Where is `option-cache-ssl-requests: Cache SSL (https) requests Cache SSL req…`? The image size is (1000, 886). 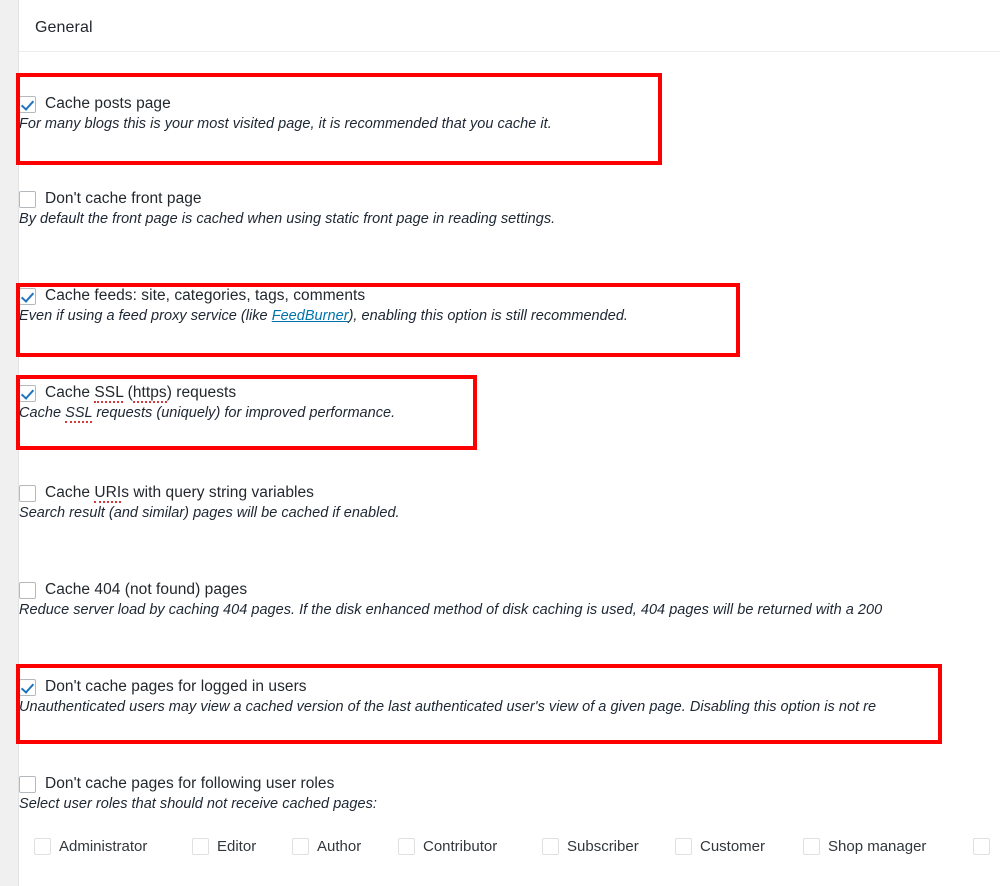
option-cache-ssl-requests: Cache SSL (https) requests Cache SSL req… is located at coordinates (207, 403).